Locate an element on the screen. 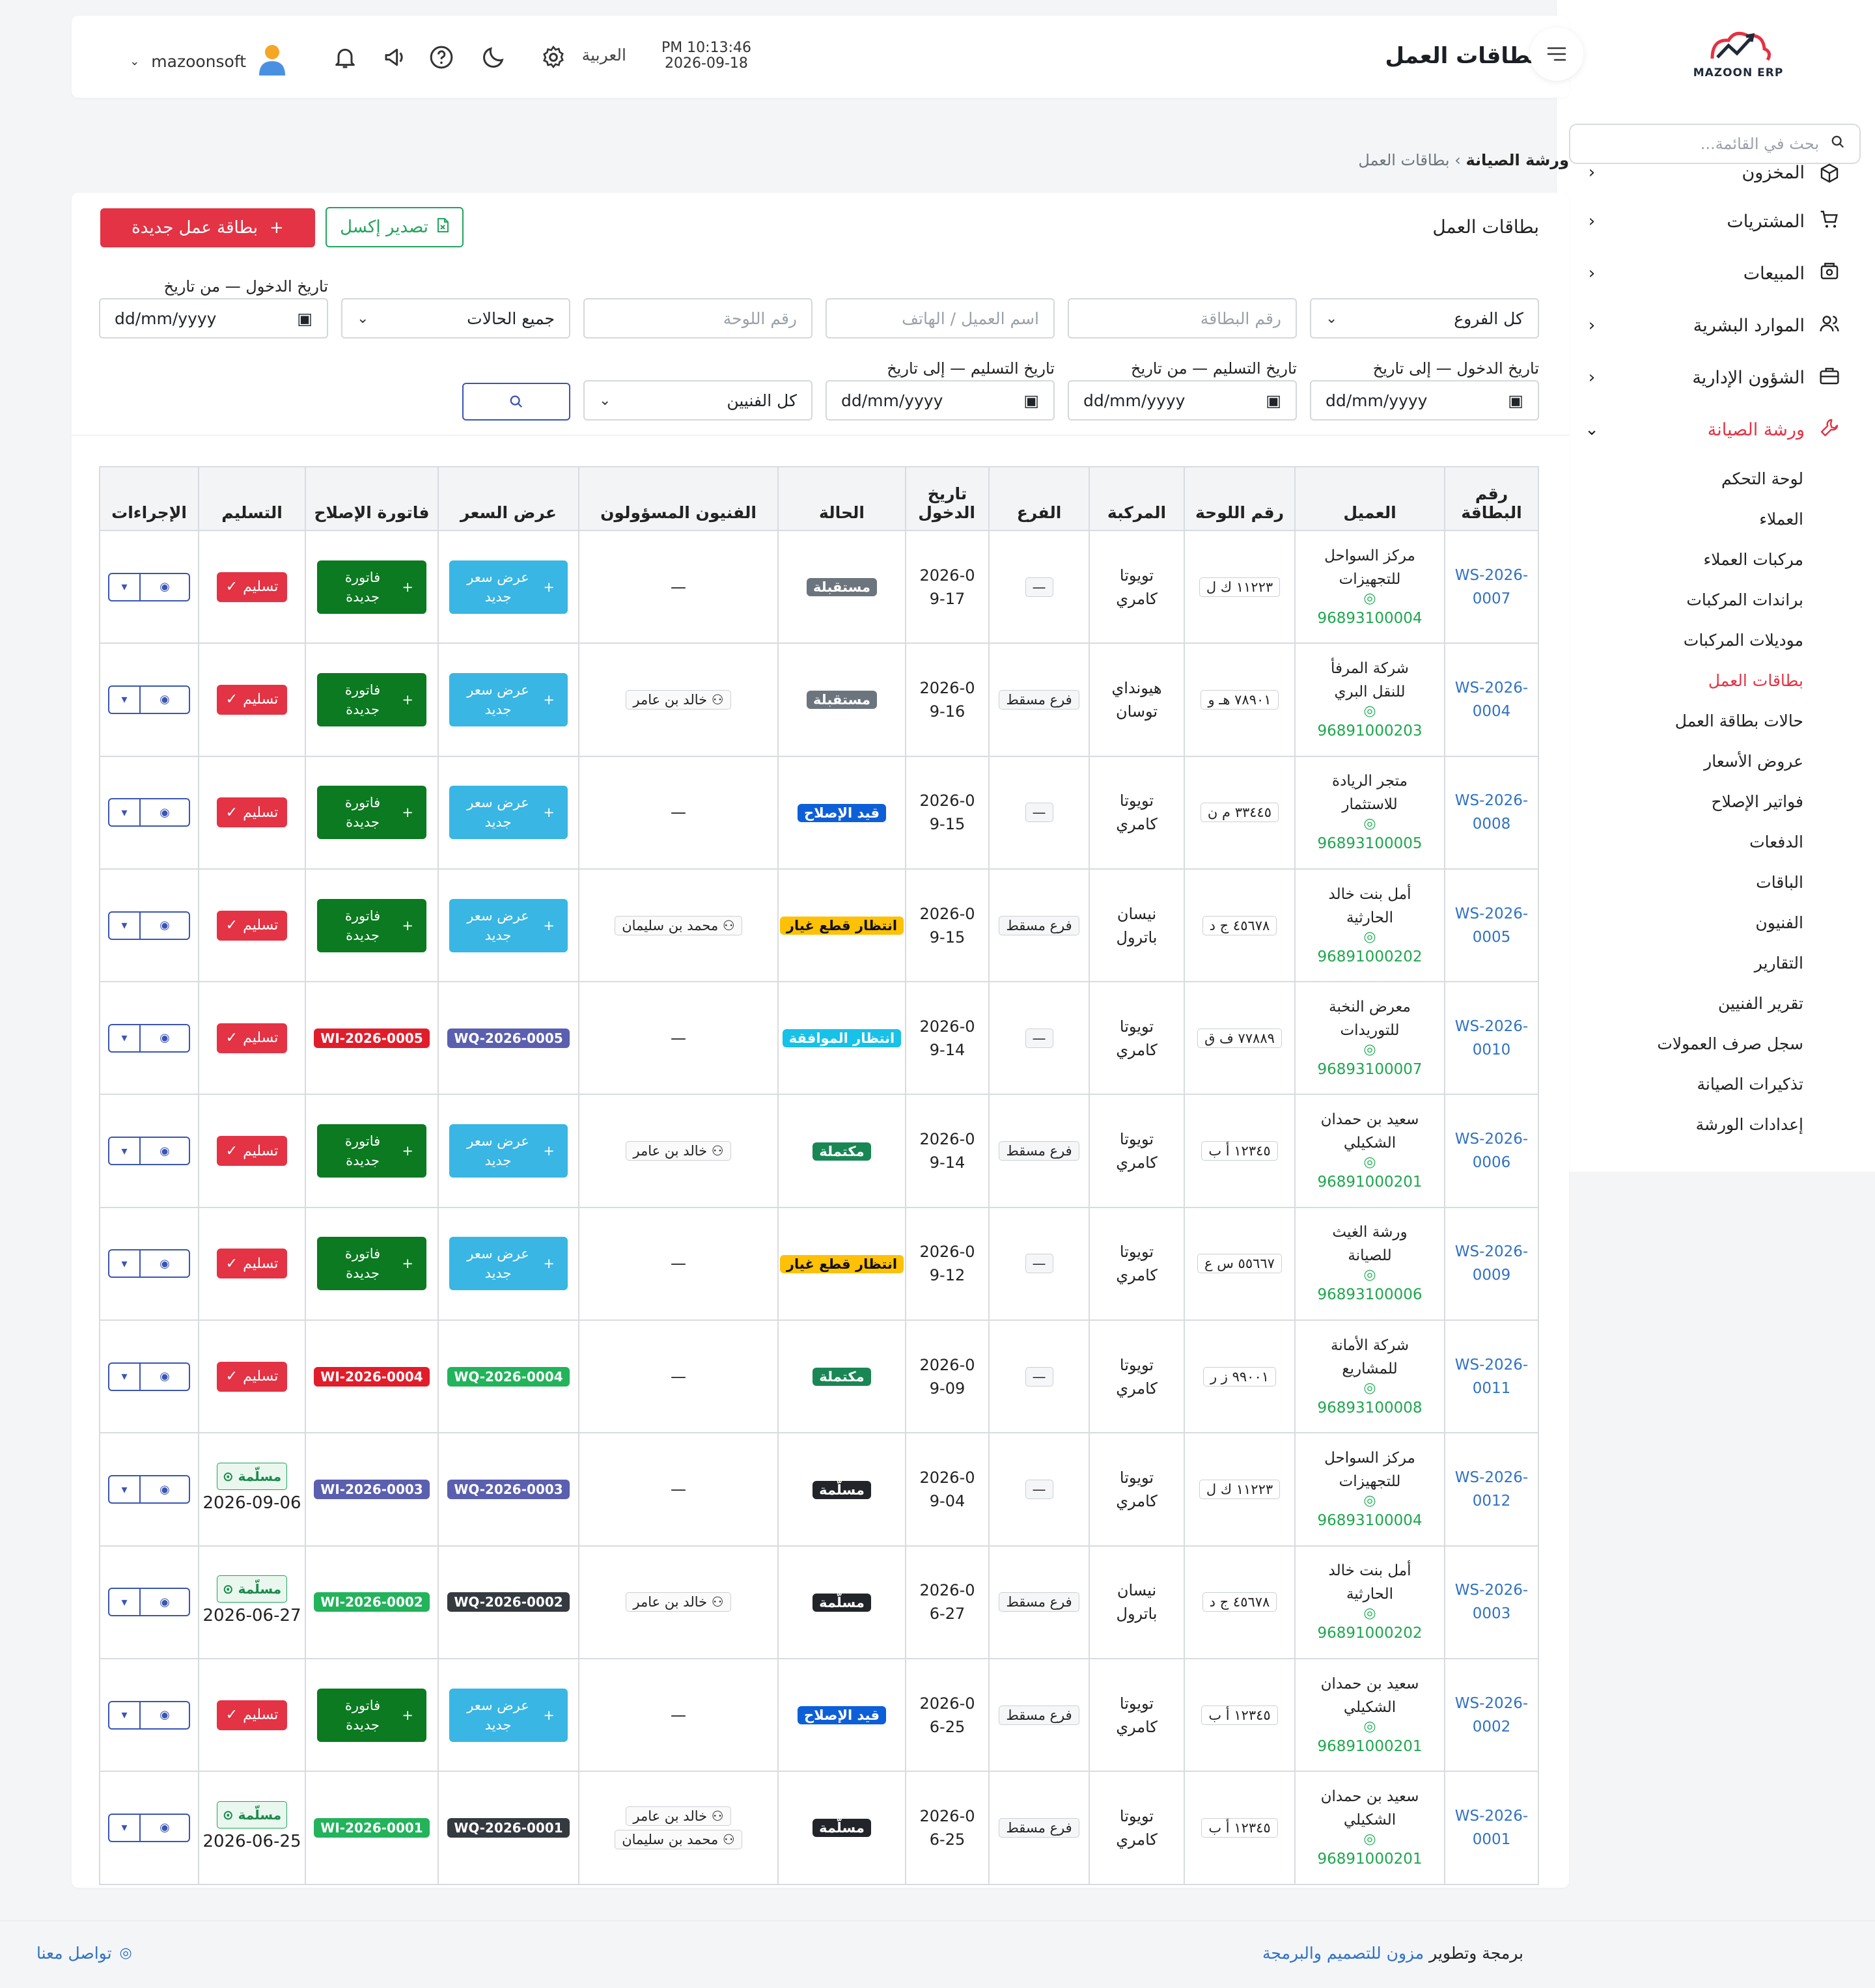 The image size is (1875, 1988). invoice-link: WI-2026-0005 is located at coordinates (372, 1038).